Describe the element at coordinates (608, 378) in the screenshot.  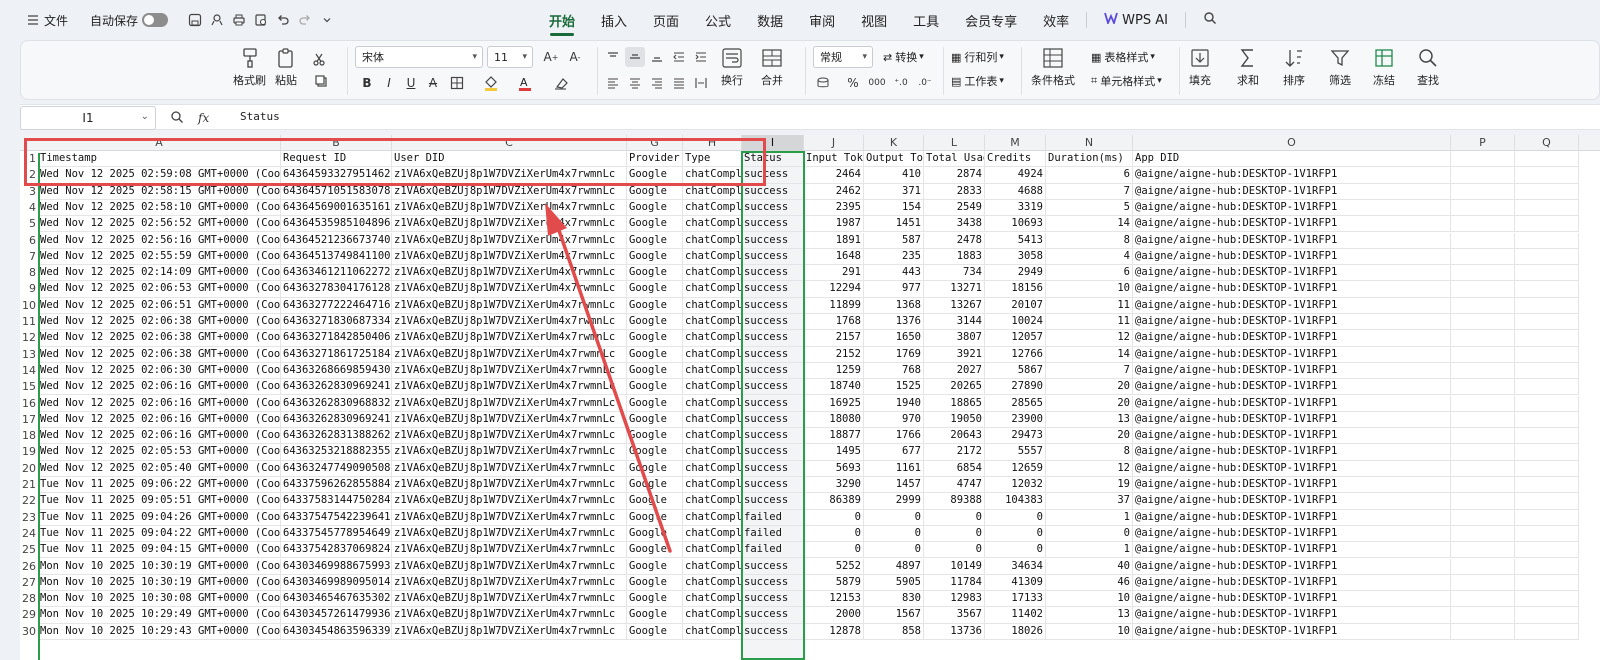
I see `annotation-arrow` at that location.